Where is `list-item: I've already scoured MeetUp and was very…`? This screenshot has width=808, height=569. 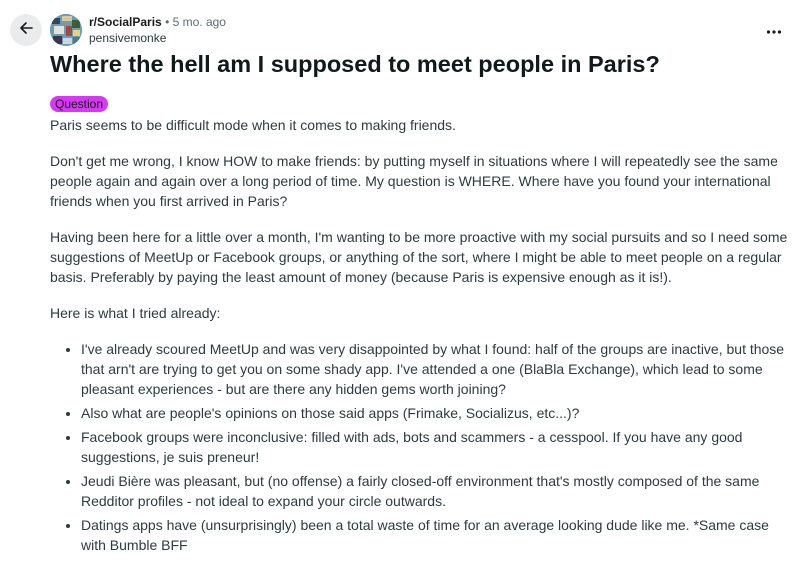 list-item: I've already scoured MeetUp and was very… is located at coordinates (435, 369).